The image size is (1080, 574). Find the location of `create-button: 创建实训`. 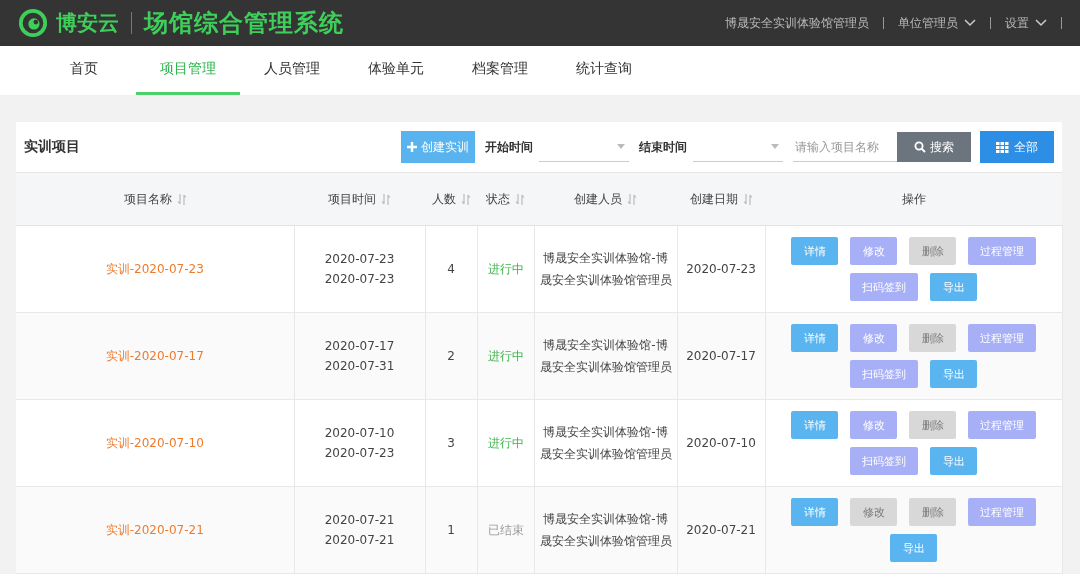

create-button: 创建实训 is located at coordinates (438, 147).